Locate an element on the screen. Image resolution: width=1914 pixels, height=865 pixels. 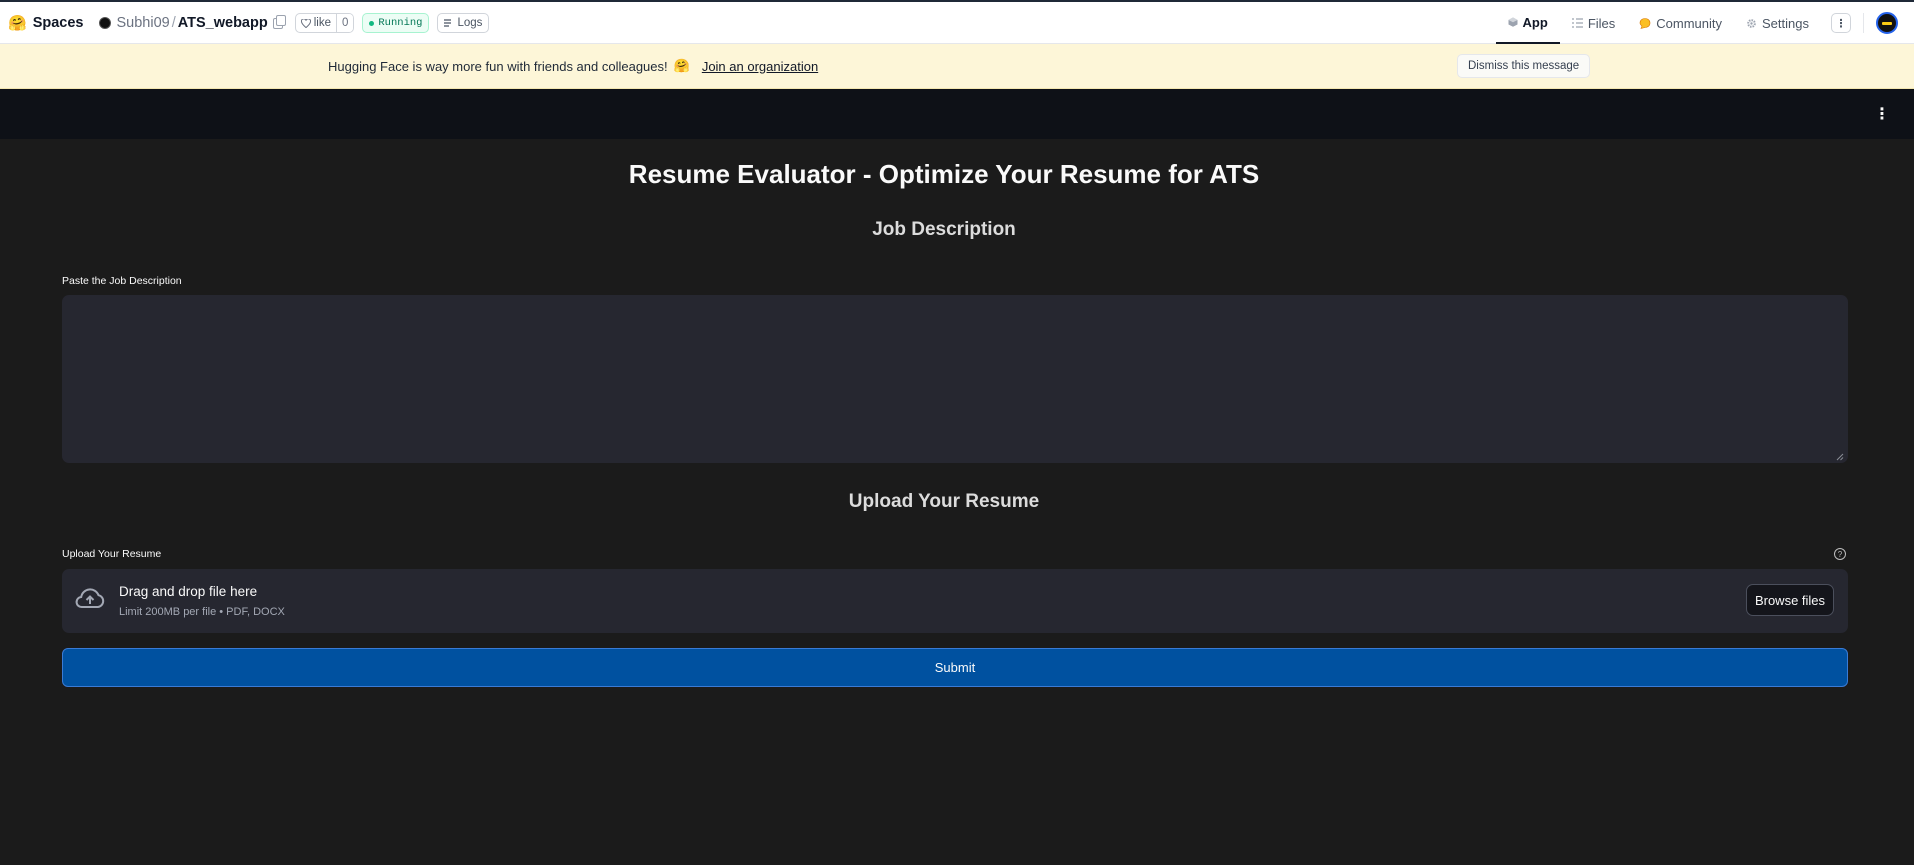
like-count: 0 is located at coordinates (344, 23).